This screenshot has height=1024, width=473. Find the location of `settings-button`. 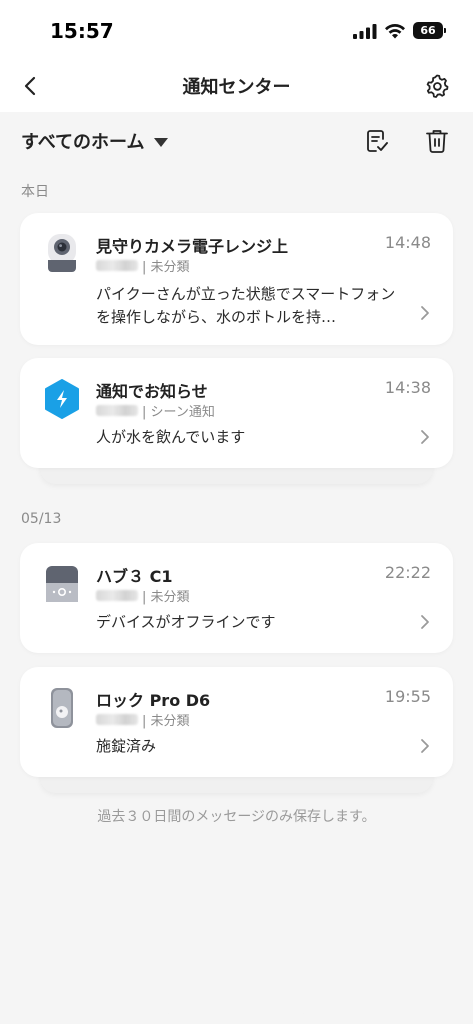

settings-button is located at coordinates (437, 86).